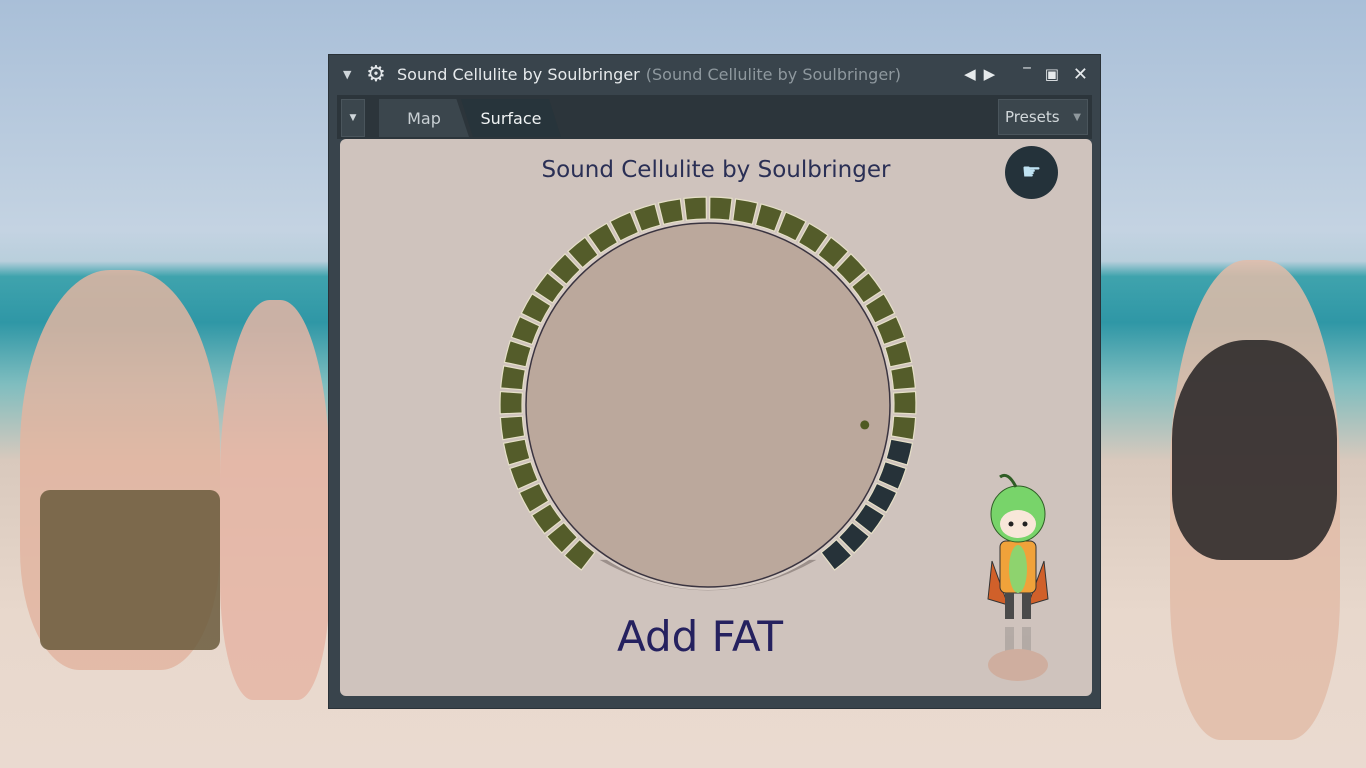  What do you see at coordinates (1027, 74) in the screenshot?
I see `minimize-icon: ‾` at bounding box center [1027, 74].